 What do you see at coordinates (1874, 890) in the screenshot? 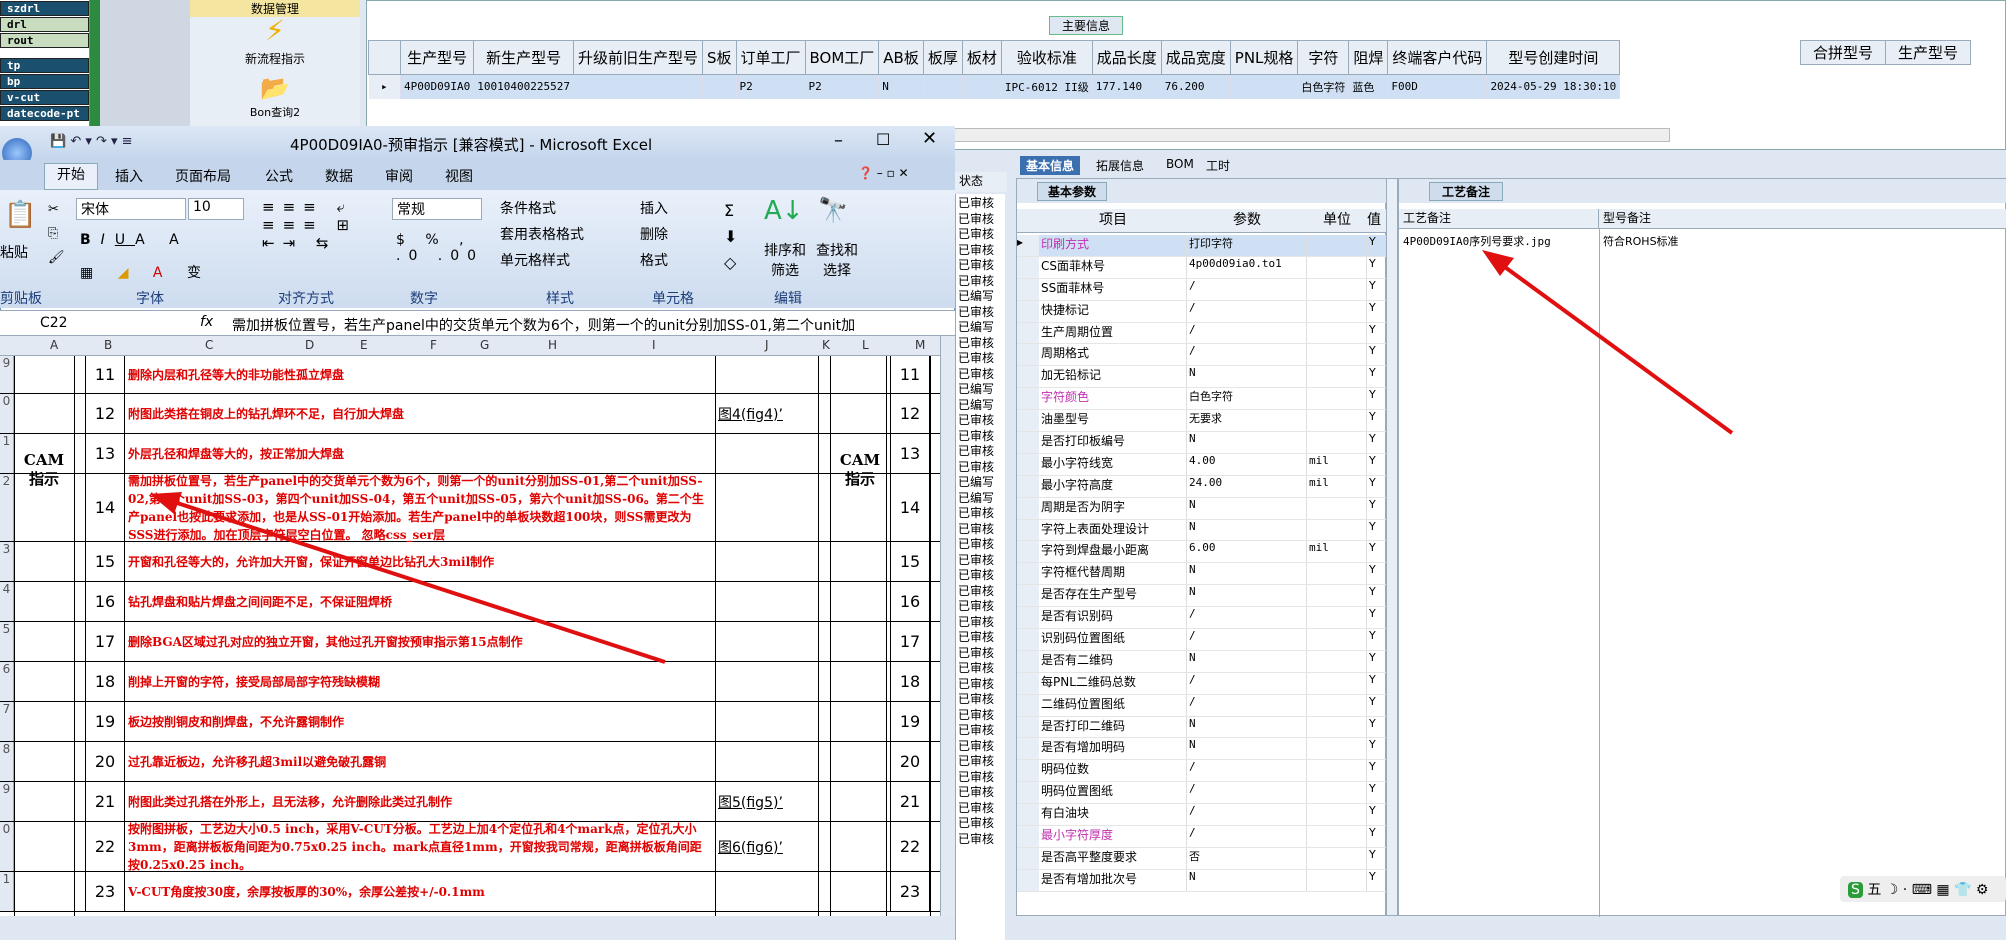
I see `ime-mode: 五` at bounding box center [1874, 890].